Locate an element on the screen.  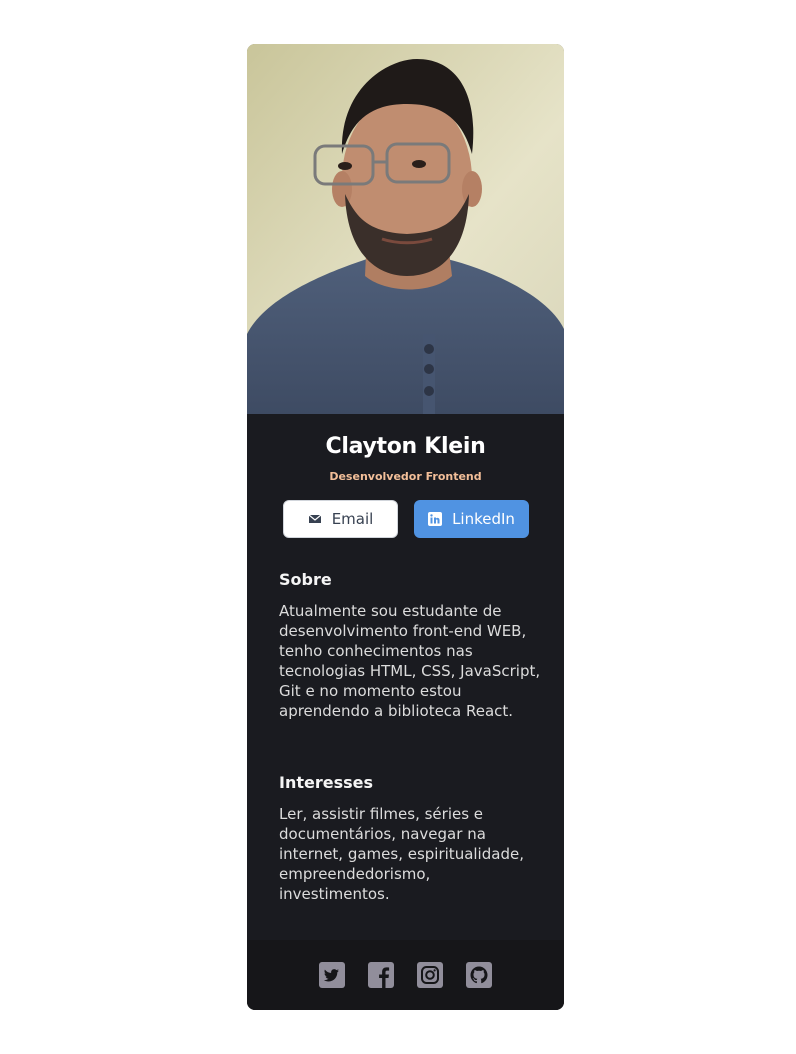
portrait-photo is located at coordinates (405, 229).